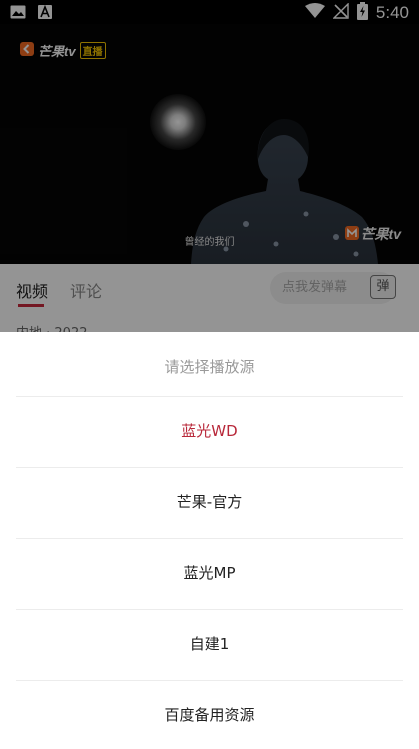  Describe the element at coordinates (209, 644) in the screenshot. I see `source-option: 自建1` at that location.